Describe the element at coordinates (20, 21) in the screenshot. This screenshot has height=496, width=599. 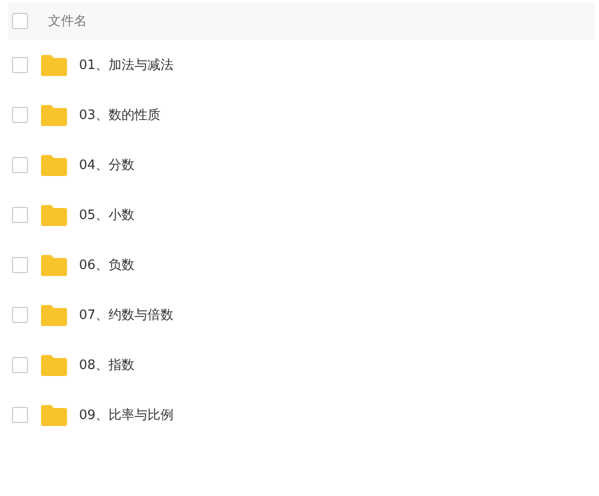
I see `select-all-checkbox` at that location.